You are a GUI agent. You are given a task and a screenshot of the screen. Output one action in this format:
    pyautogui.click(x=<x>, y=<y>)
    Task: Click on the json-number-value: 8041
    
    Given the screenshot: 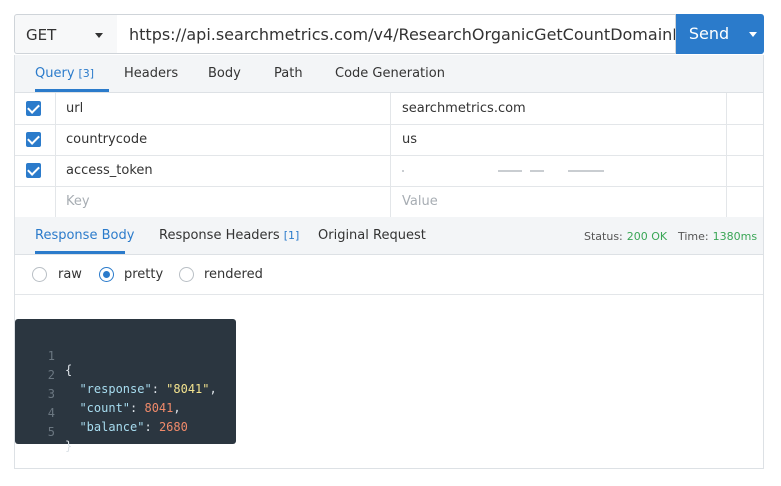 What is the action you would take?
    pyautogui.click(x=159, y=408)
    